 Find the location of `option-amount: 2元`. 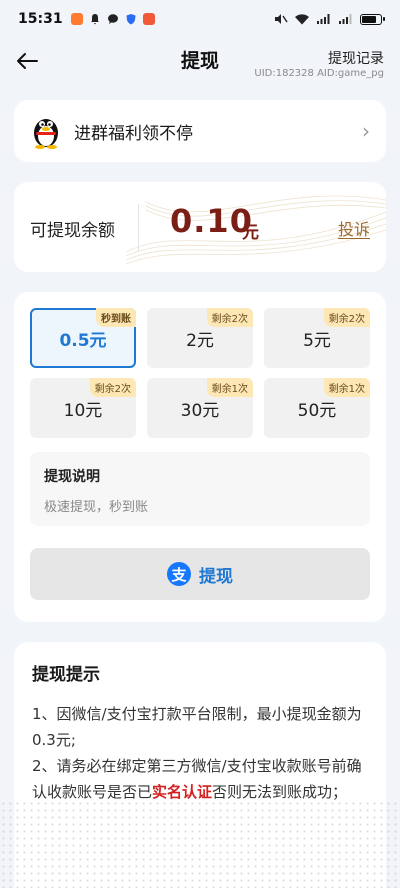

option-amount: 2元 is located at coordinates (200, 340).